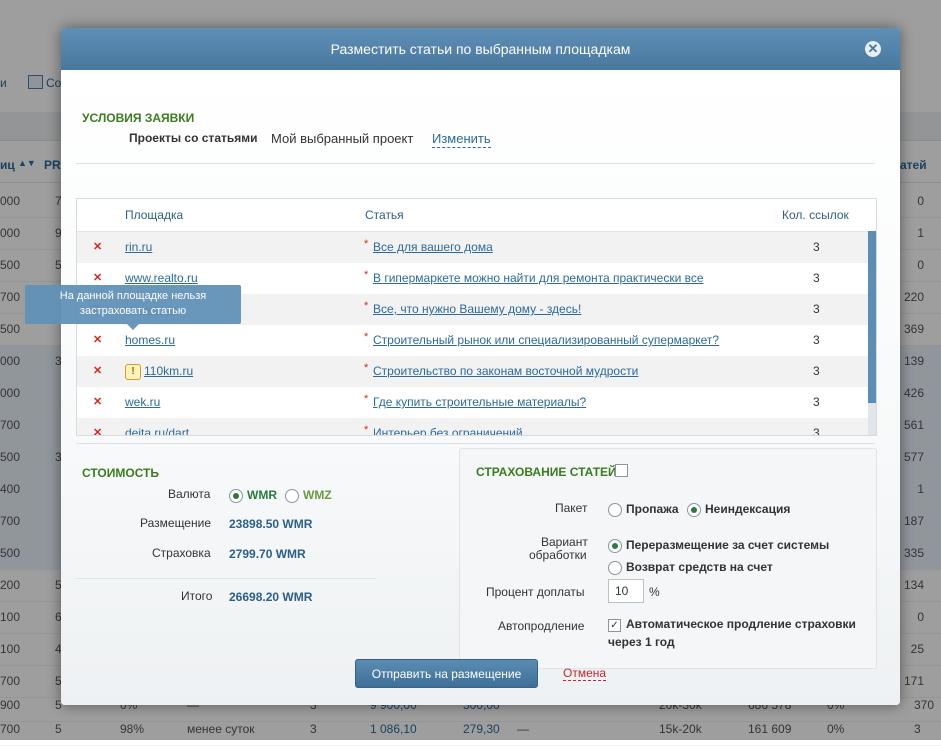 This screenshot has height=746, width=941. I want to click on package-nonindex-radio, so click(694, 510).